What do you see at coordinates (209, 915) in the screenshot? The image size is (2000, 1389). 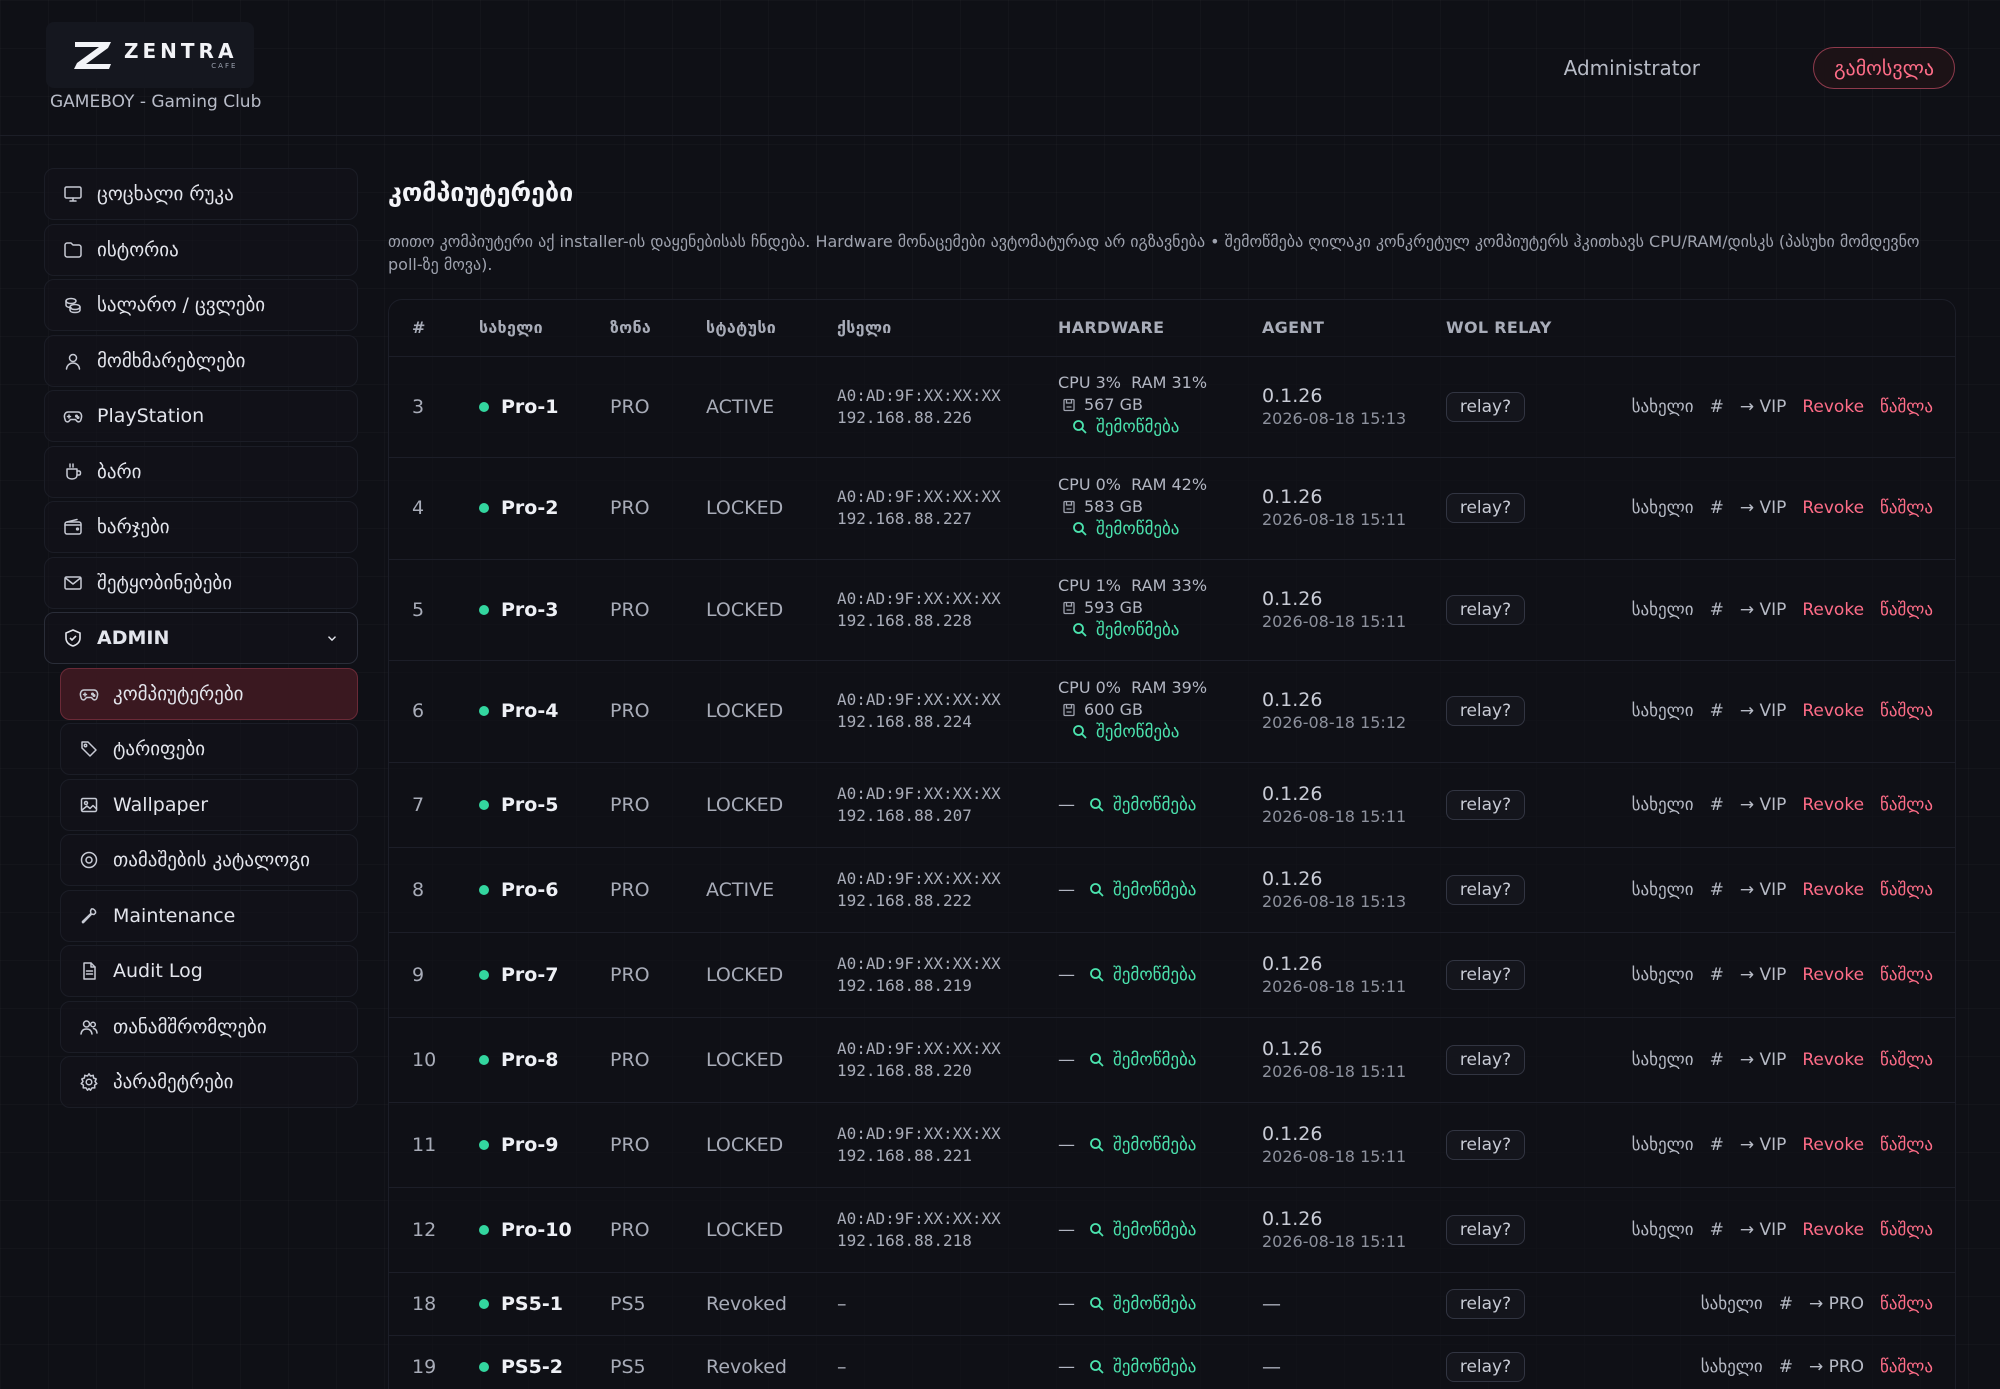 I see `sidebar-item-admin-4: Maintenance` at bounding box center [209, 915].